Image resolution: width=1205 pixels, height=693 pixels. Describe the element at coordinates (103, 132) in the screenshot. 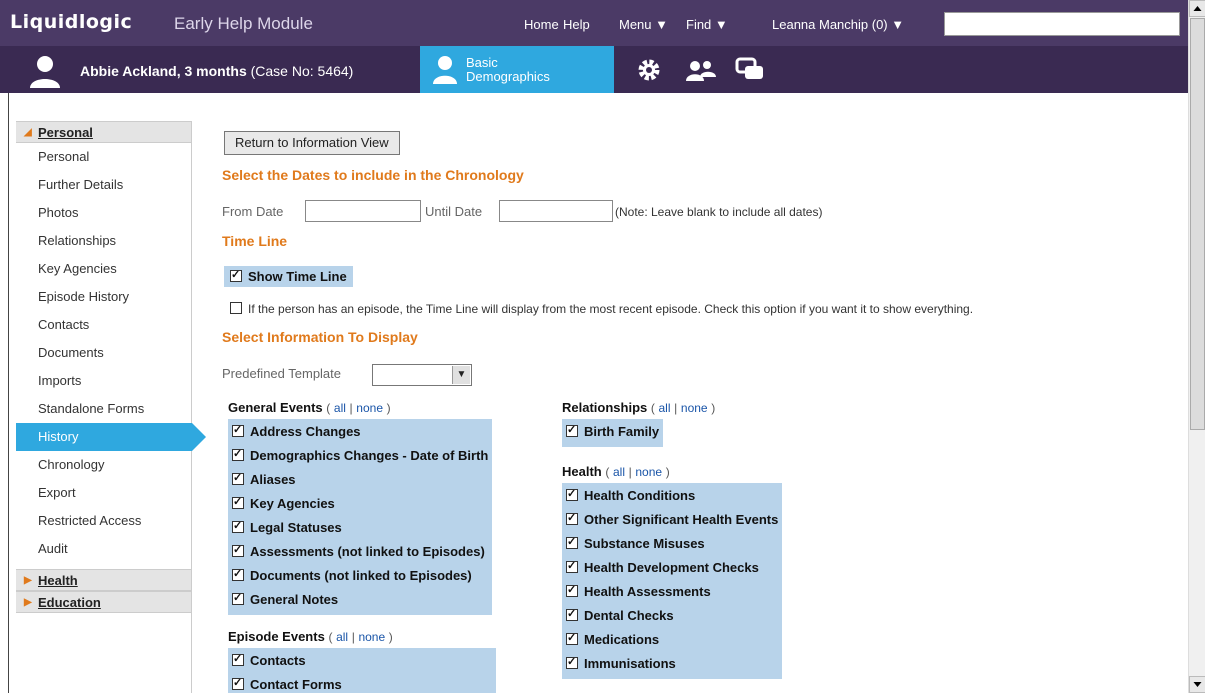

I see `sidebar-section-personal: ◢ Personal` at that location.